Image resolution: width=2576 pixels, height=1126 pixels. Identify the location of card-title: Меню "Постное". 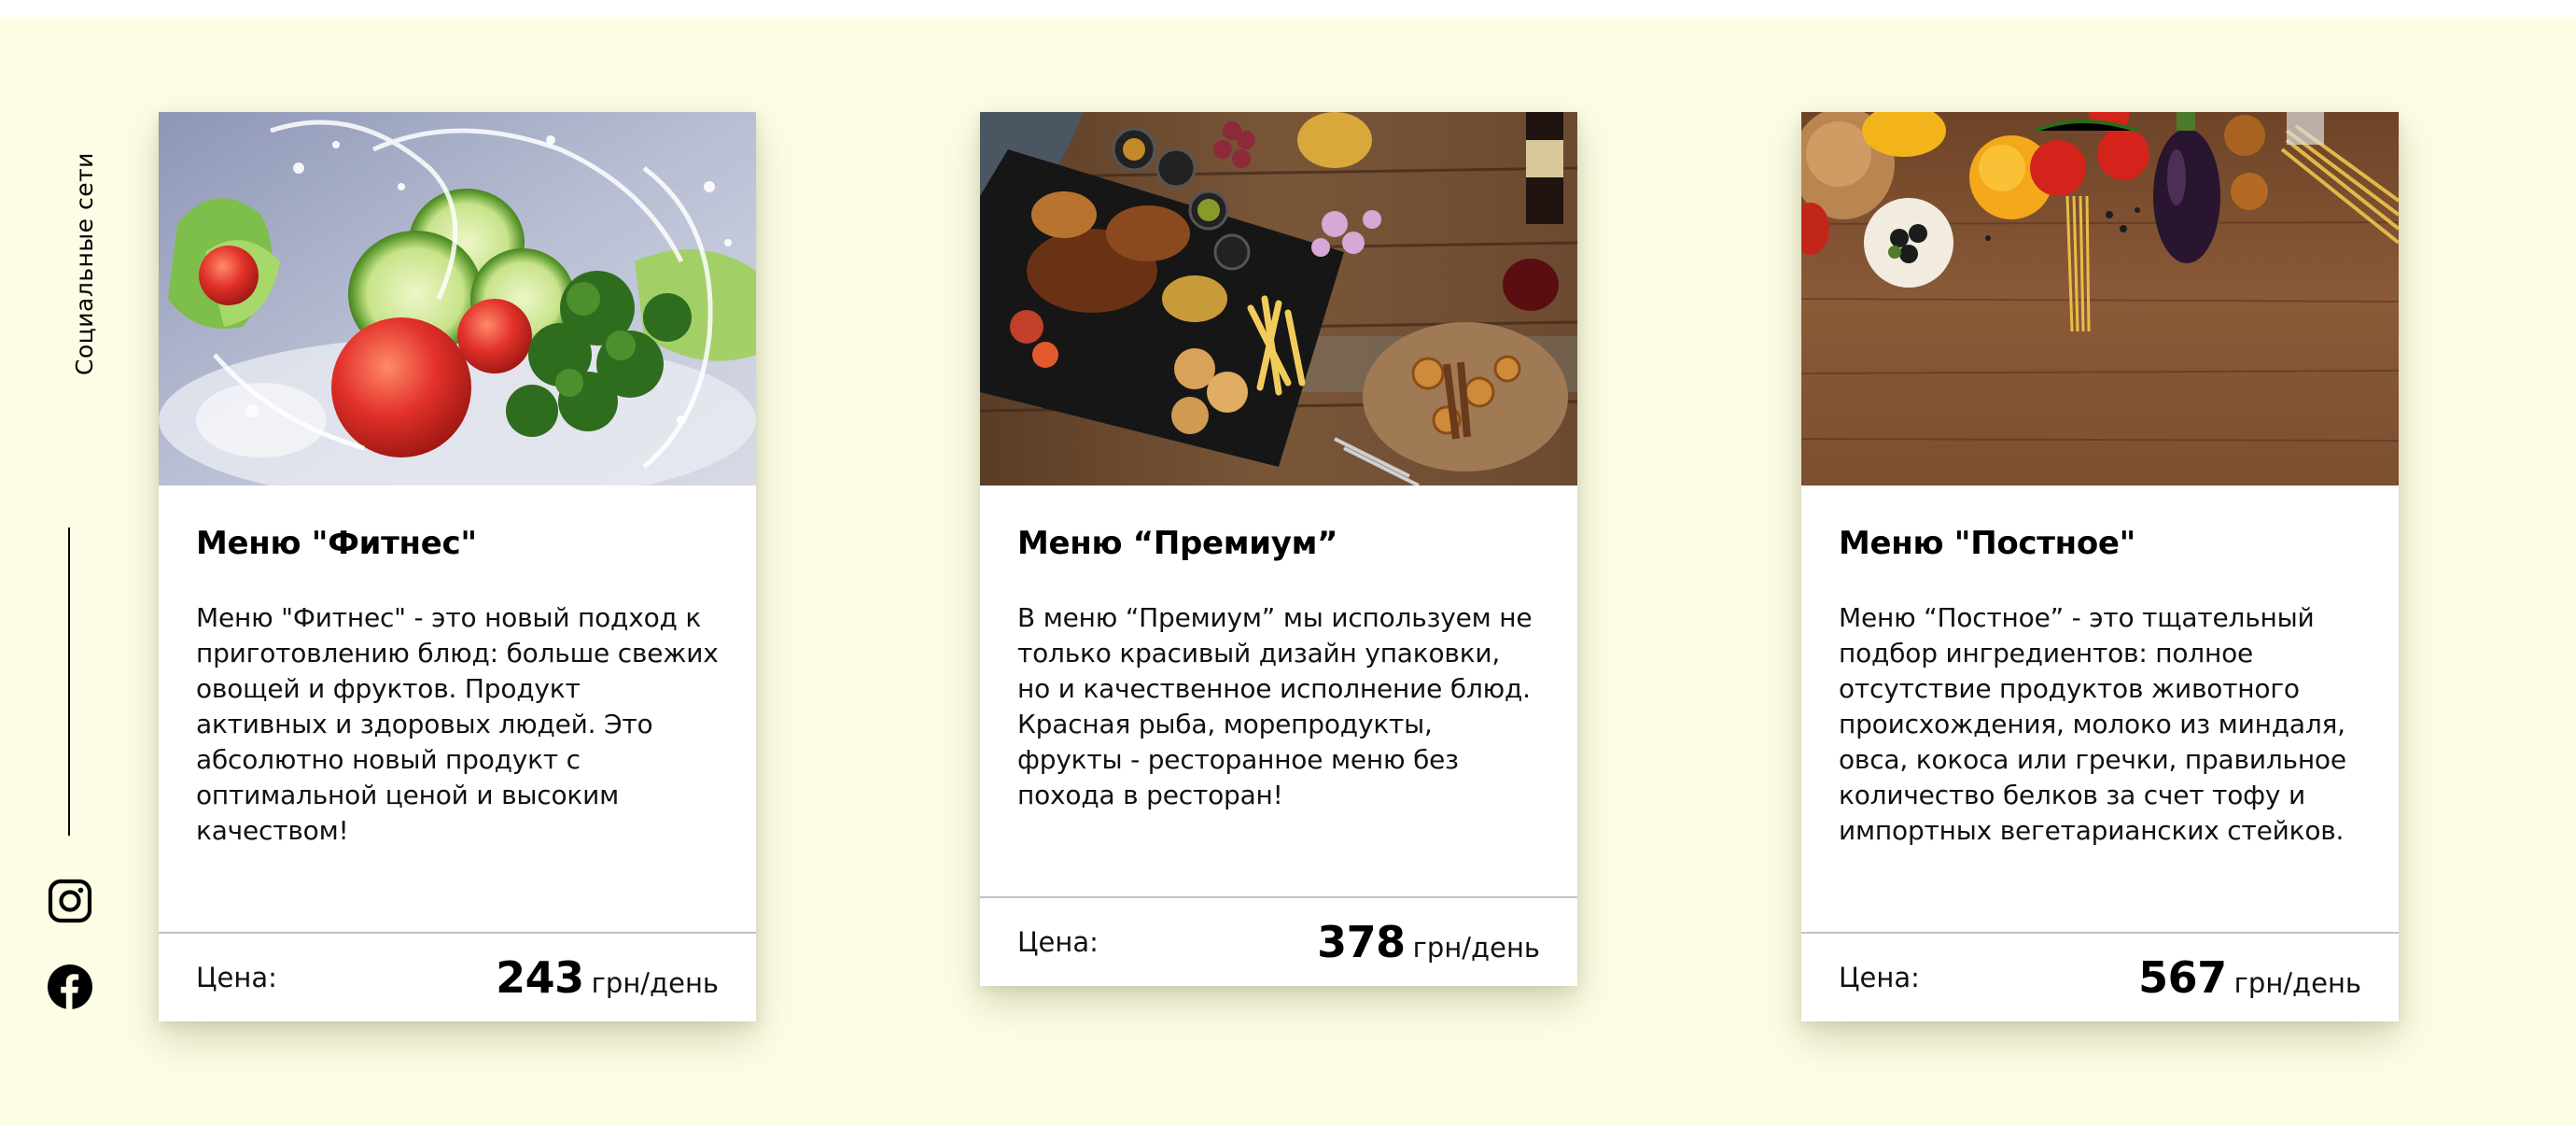
(1987, 543).